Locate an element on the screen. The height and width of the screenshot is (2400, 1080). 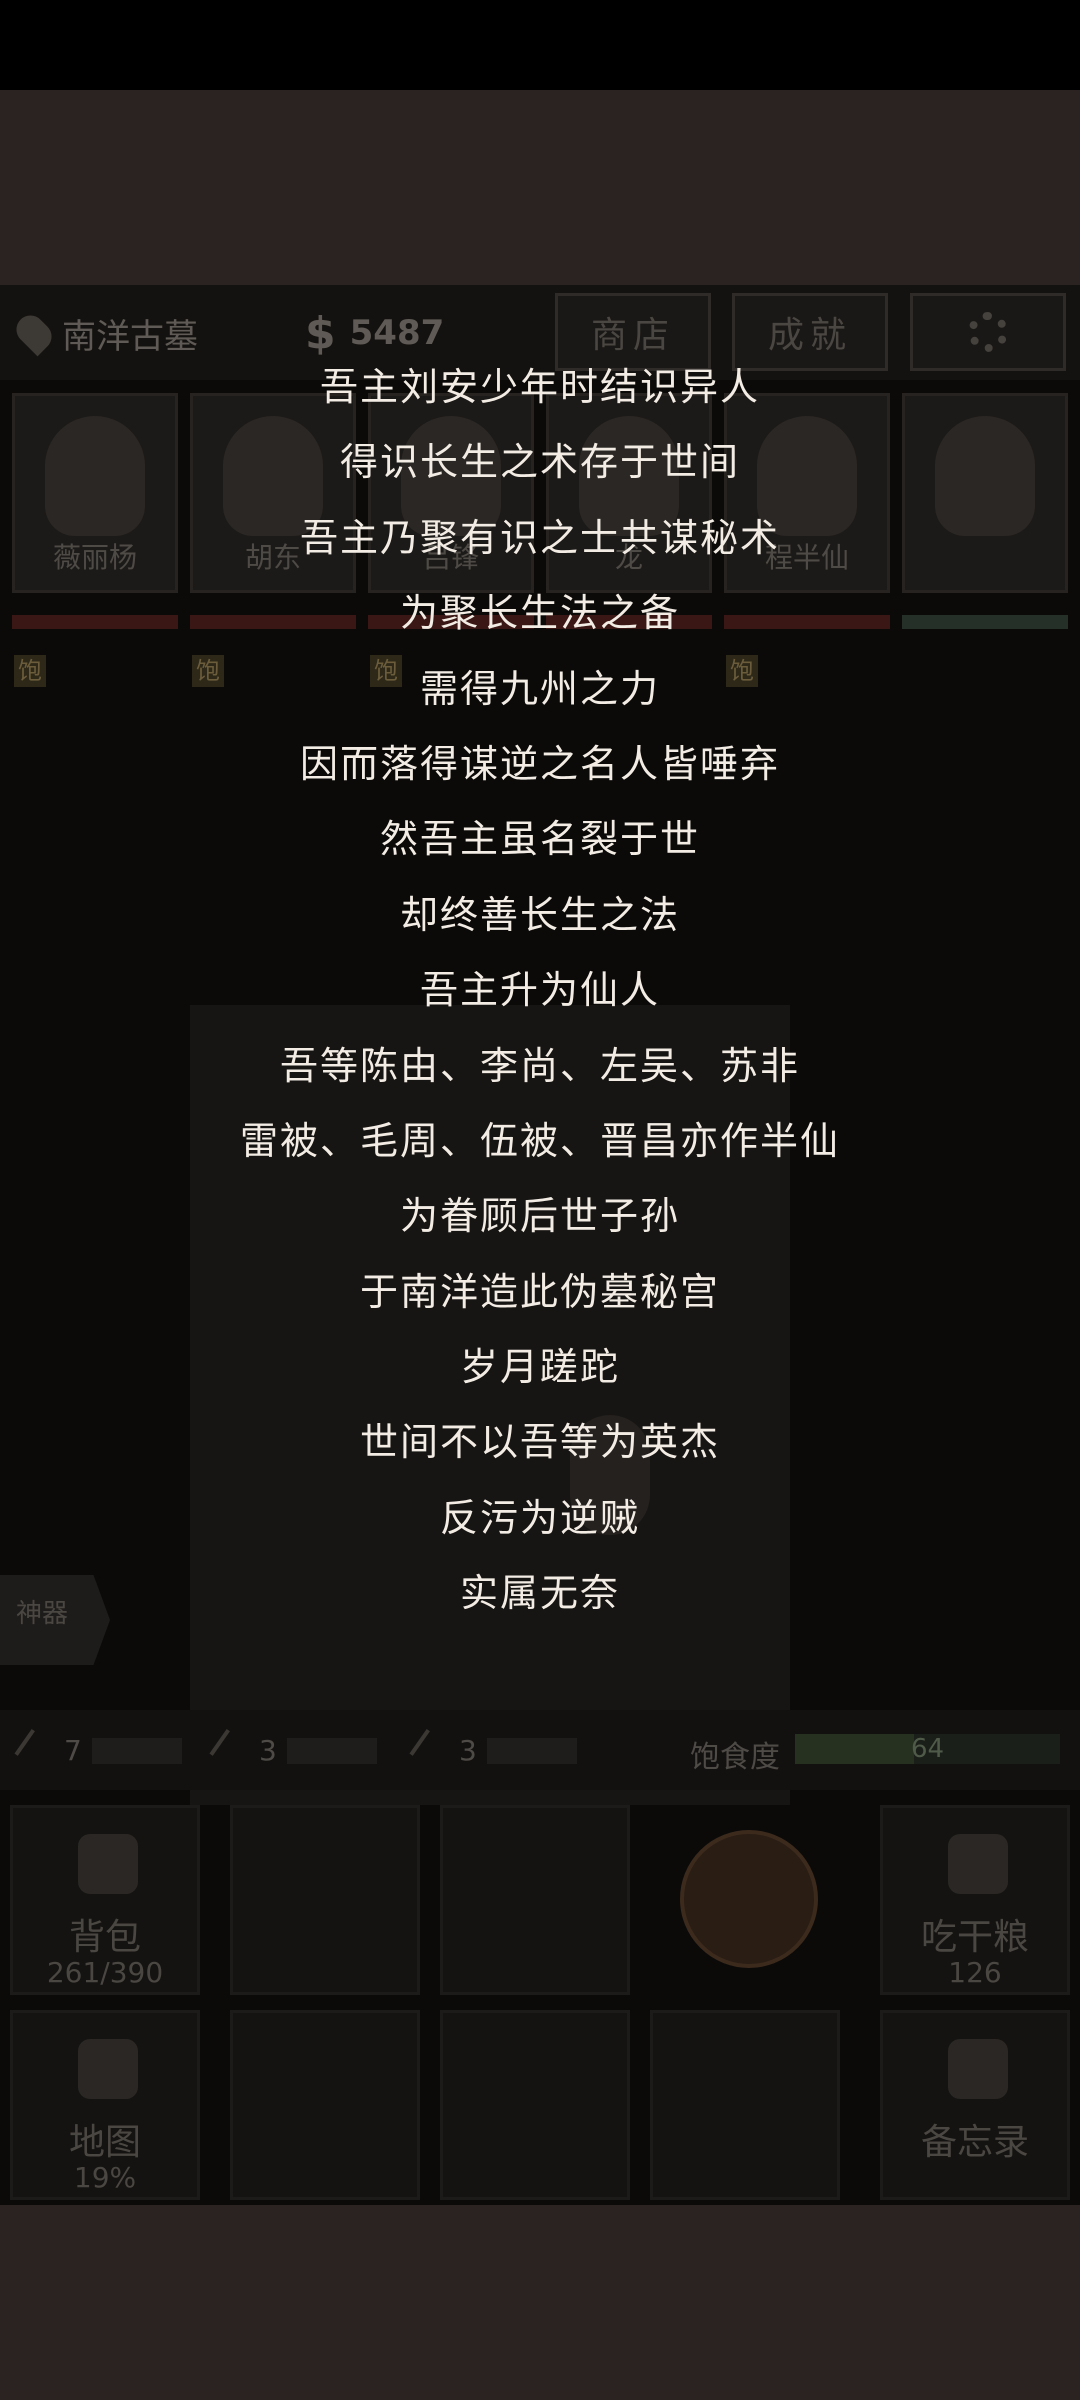
eat-rations-label: 吃干粮 is located at coordinates (974, 1937).